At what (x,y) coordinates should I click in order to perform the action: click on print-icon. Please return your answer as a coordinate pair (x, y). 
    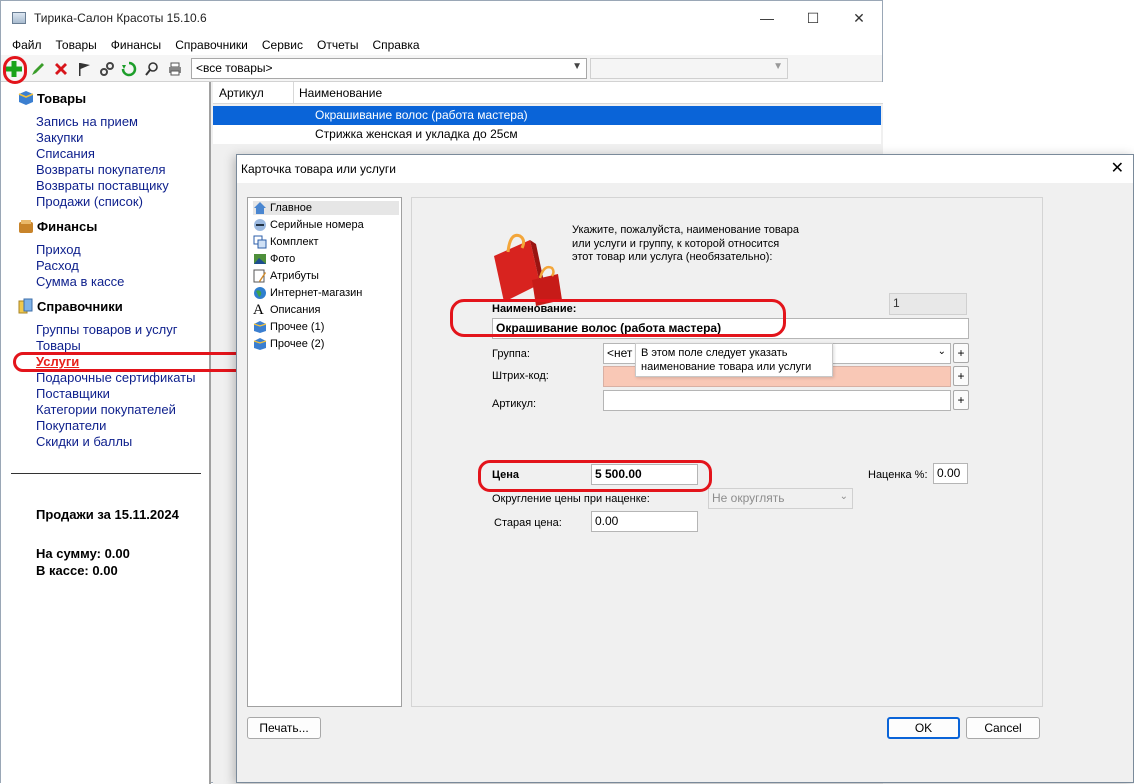
    Looking at the image, I should click on (175, 69).